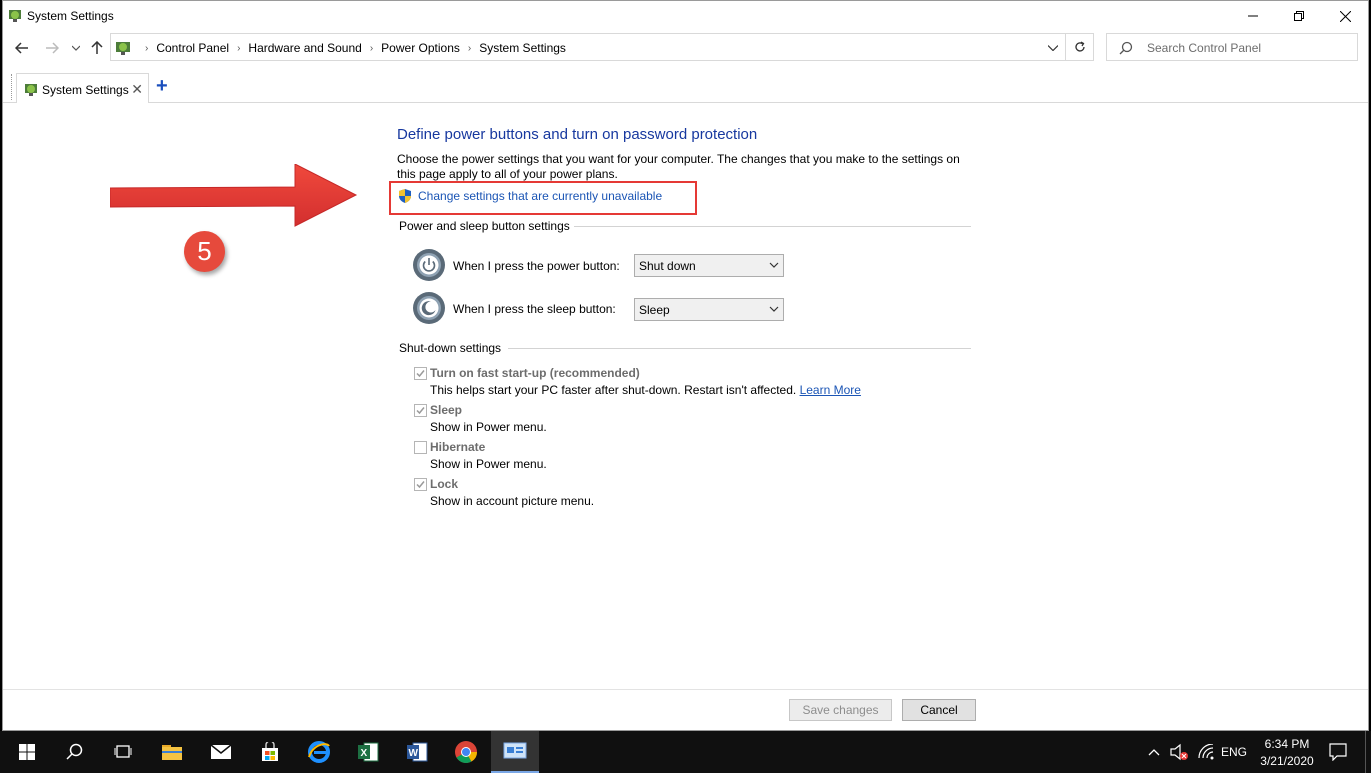 Image resolution: width=1371 pixels, height=773 pixels. I want to click on network-button, so click(1206, 752).